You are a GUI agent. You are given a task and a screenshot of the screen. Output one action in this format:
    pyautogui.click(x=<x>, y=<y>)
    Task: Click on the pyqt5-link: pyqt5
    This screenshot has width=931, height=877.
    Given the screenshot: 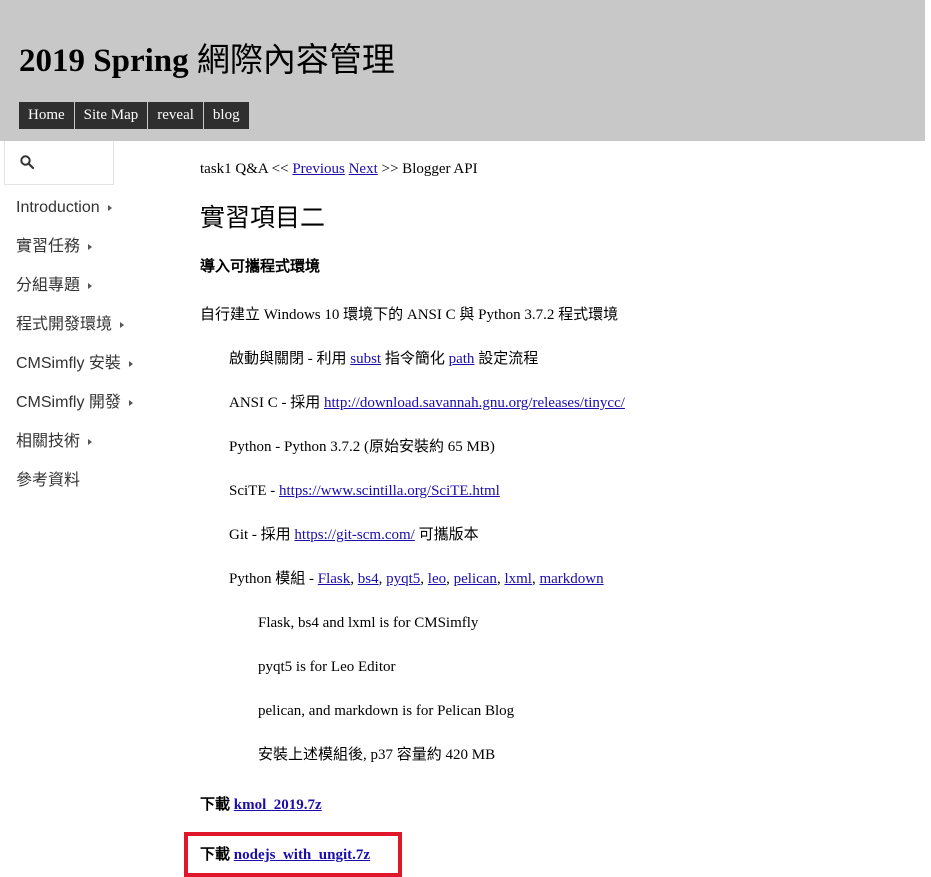 What is the action you would take?
    pyautogui.click(x=403, y=579)
    